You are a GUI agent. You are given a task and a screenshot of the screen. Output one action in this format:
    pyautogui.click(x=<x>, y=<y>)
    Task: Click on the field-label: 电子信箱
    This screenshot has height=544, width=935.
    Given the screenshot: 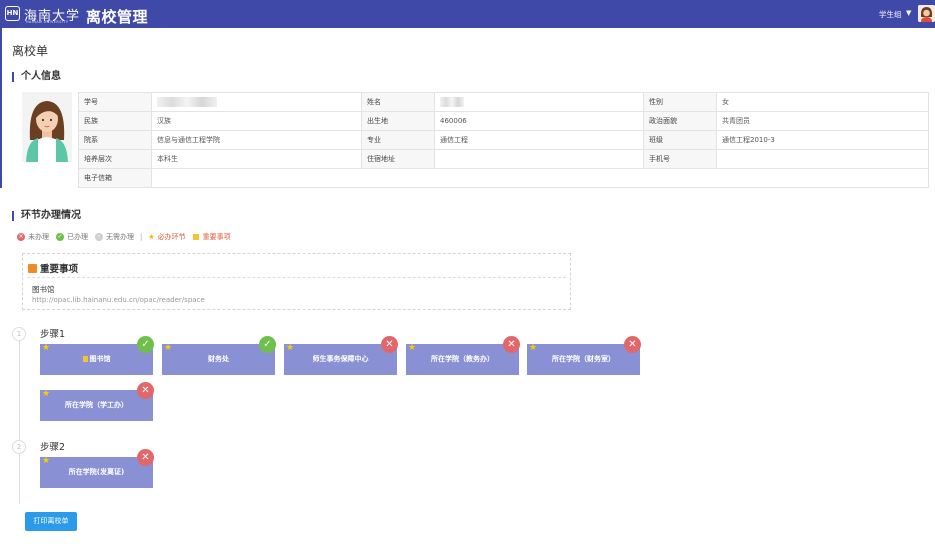 What is the action you would take?
    pyautogui.click(x=115, y=178)
    